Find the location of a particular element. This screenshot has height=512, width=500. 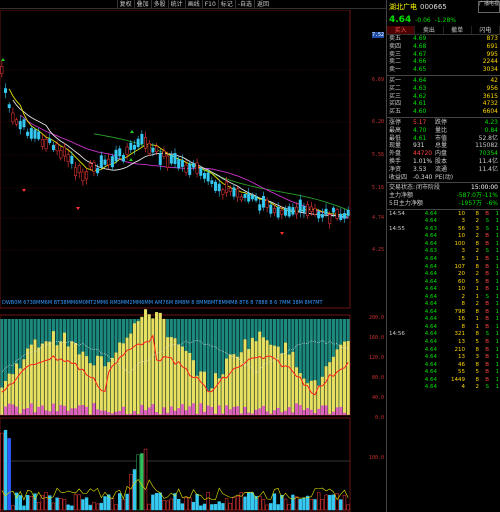

toolbar-button-3: 统计 is located at coordinates (176, 4).